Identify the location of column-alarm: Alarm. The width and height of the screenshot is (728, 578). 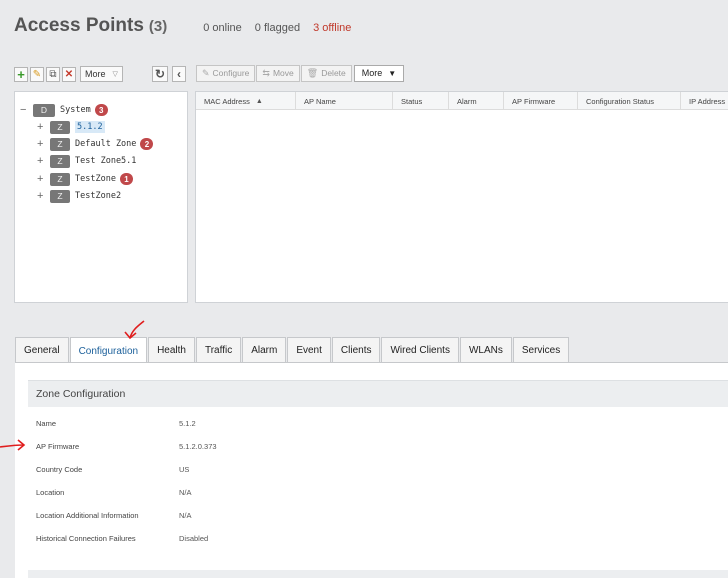
(475, 101).